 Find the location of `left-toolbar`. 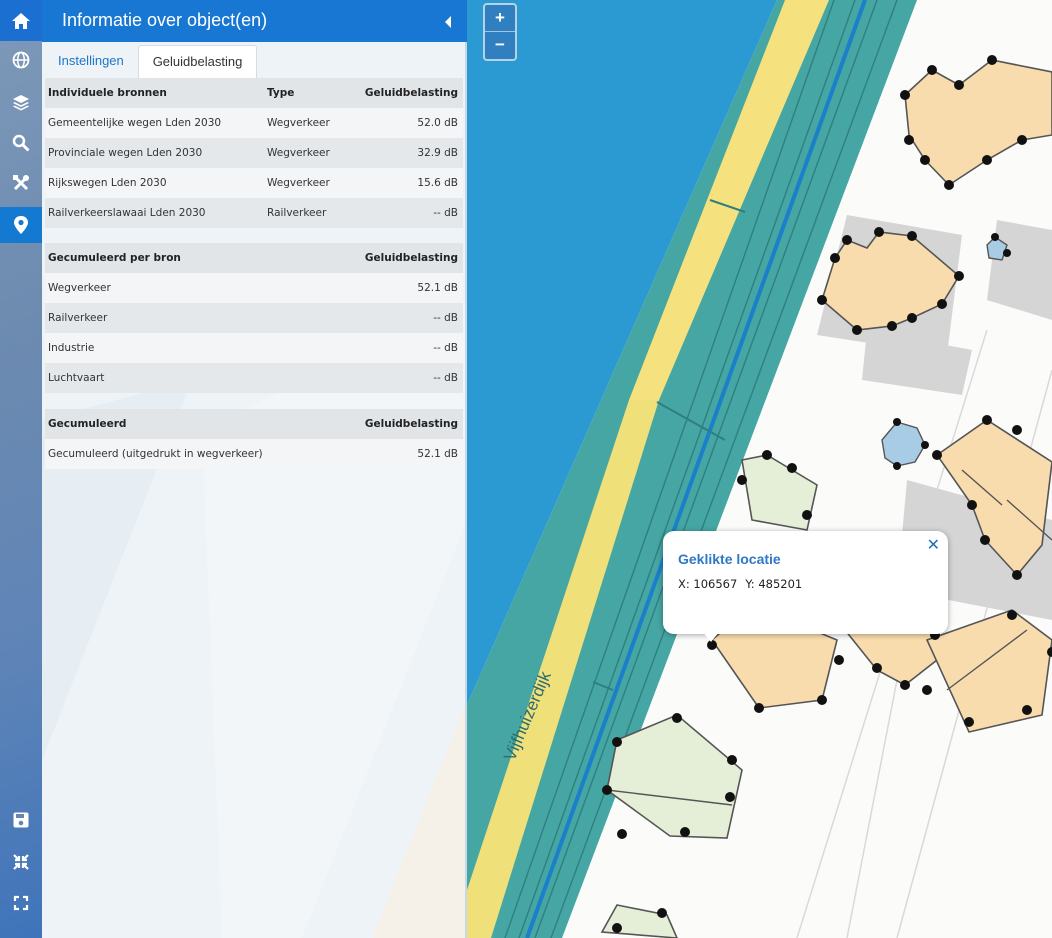

left-toolbar is located at coordinates (21, 469).